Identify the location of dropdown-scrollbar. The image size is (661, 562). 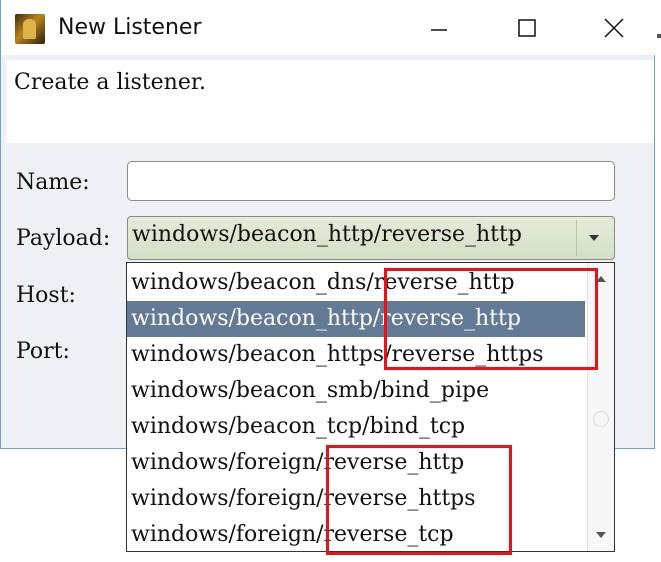
(600, 407).